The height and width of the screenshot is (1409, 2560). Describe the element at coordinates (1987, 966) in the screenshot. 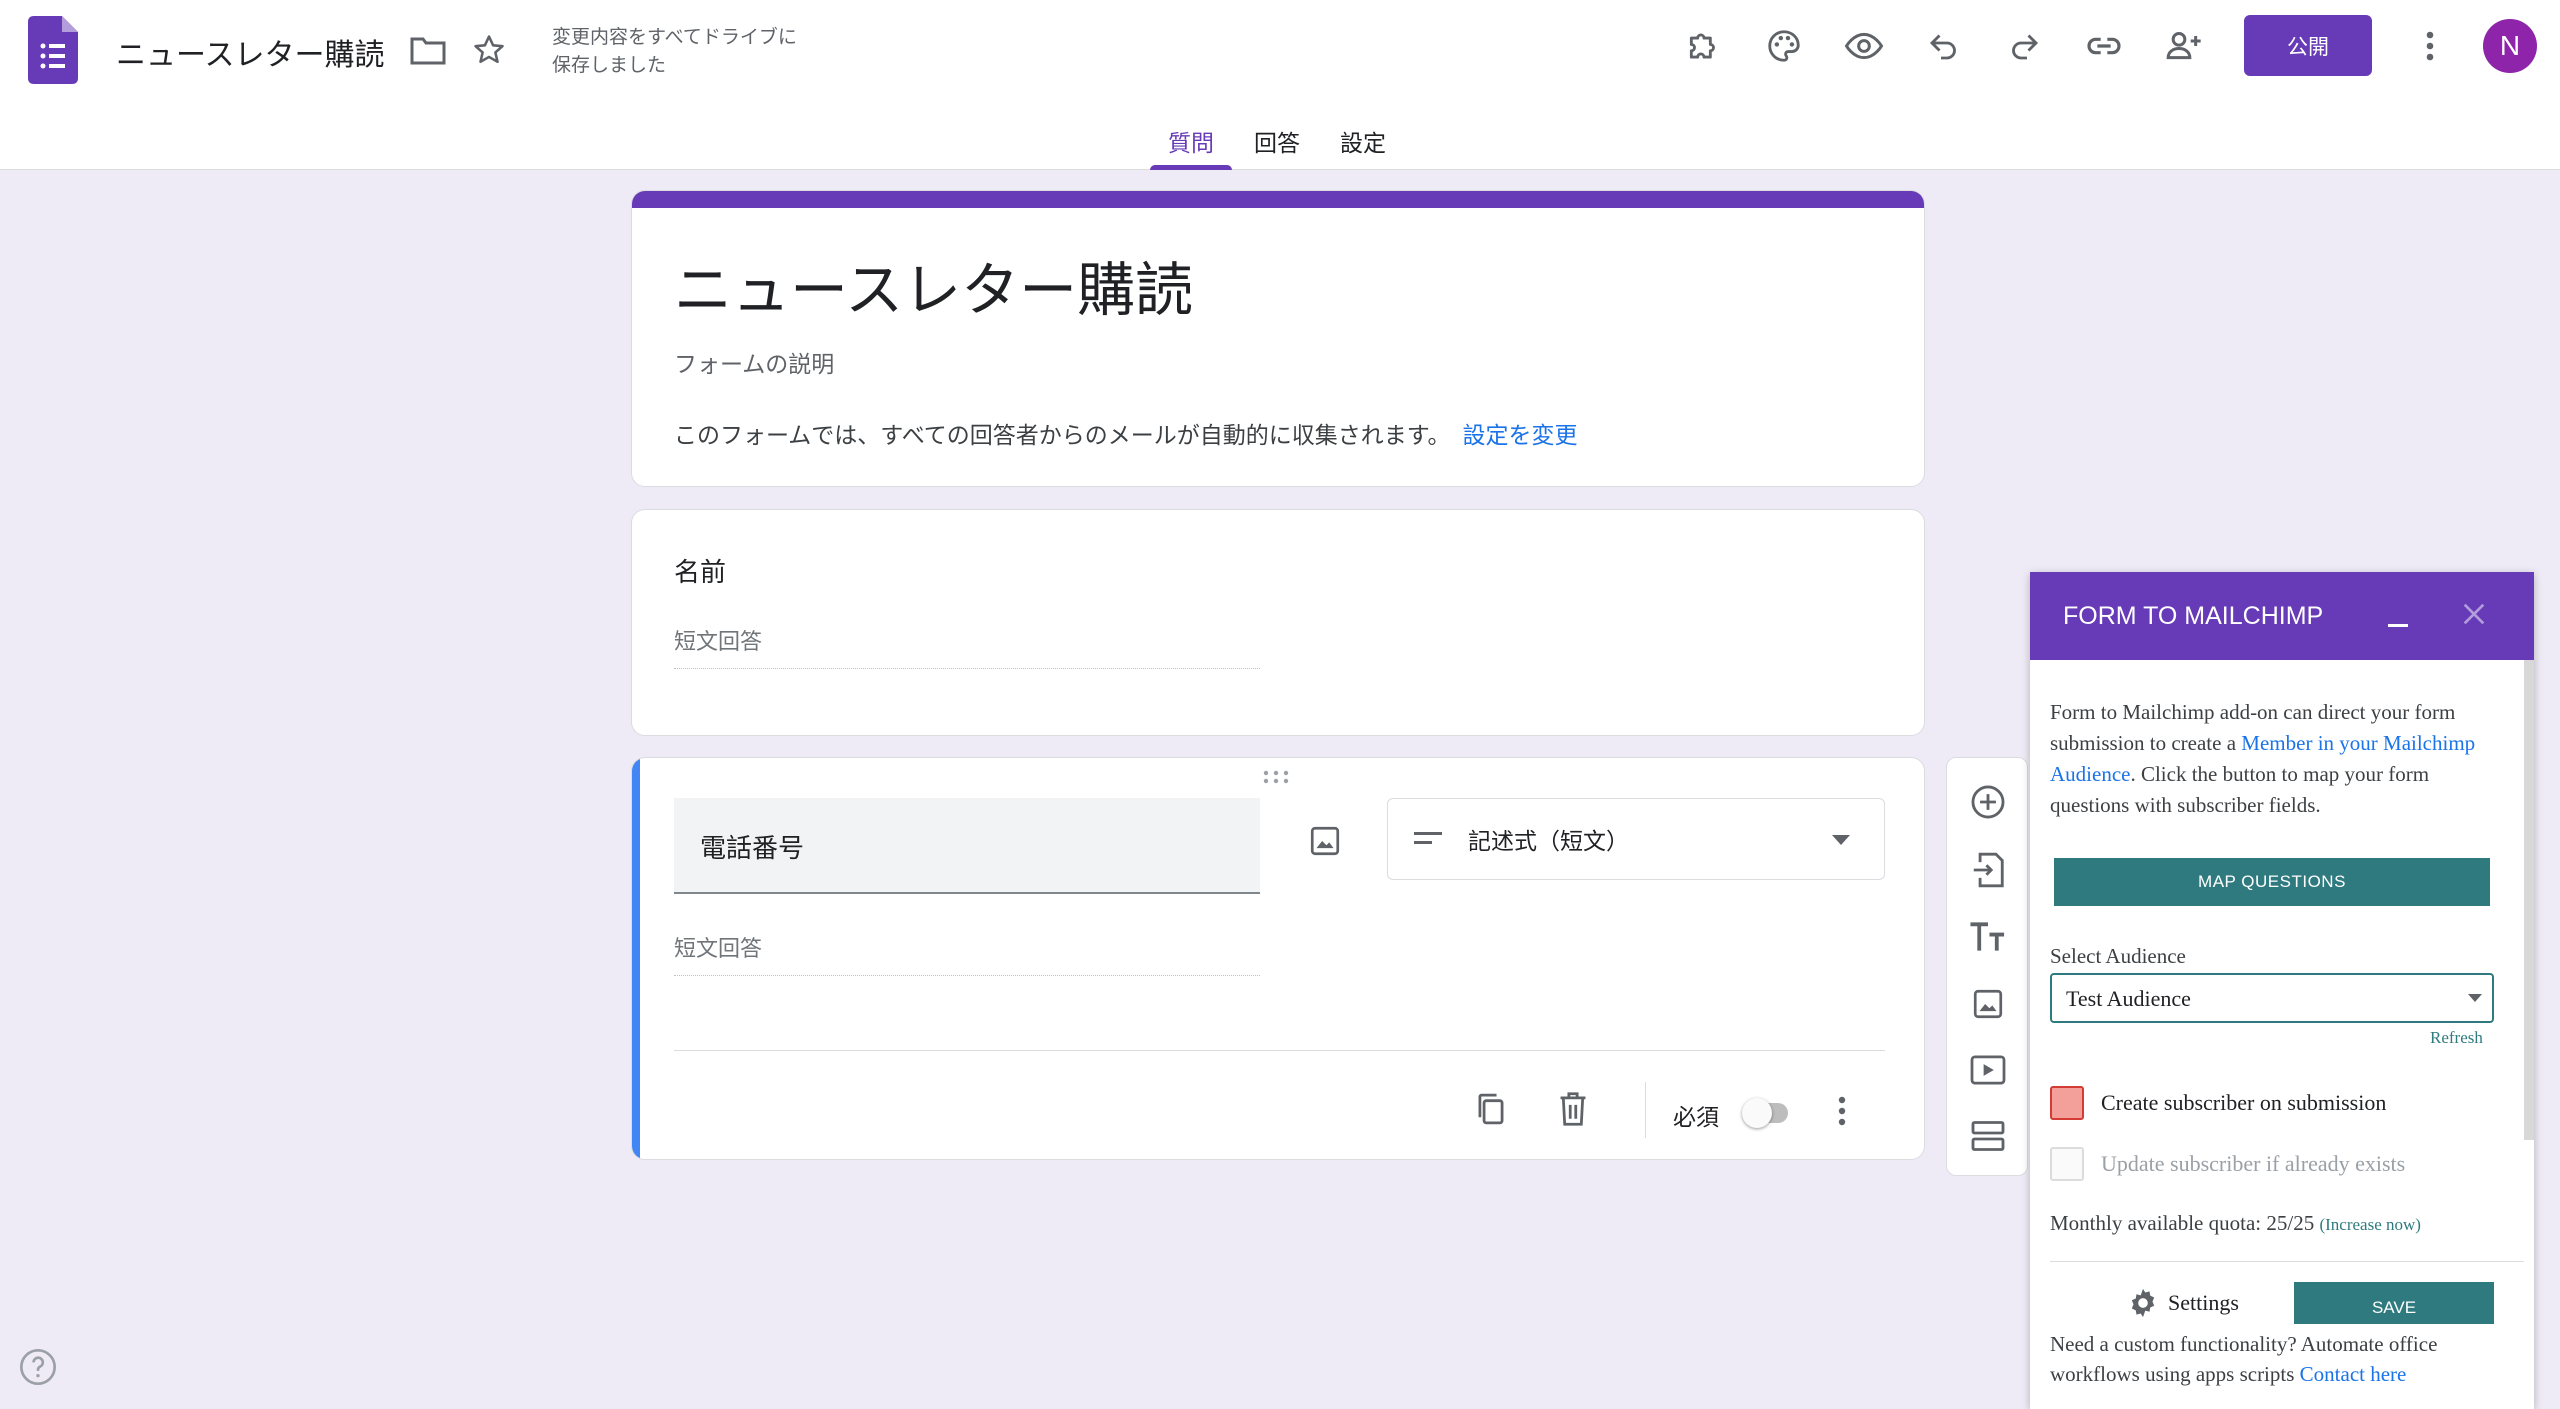

I see `floating-toolbar` at that location.